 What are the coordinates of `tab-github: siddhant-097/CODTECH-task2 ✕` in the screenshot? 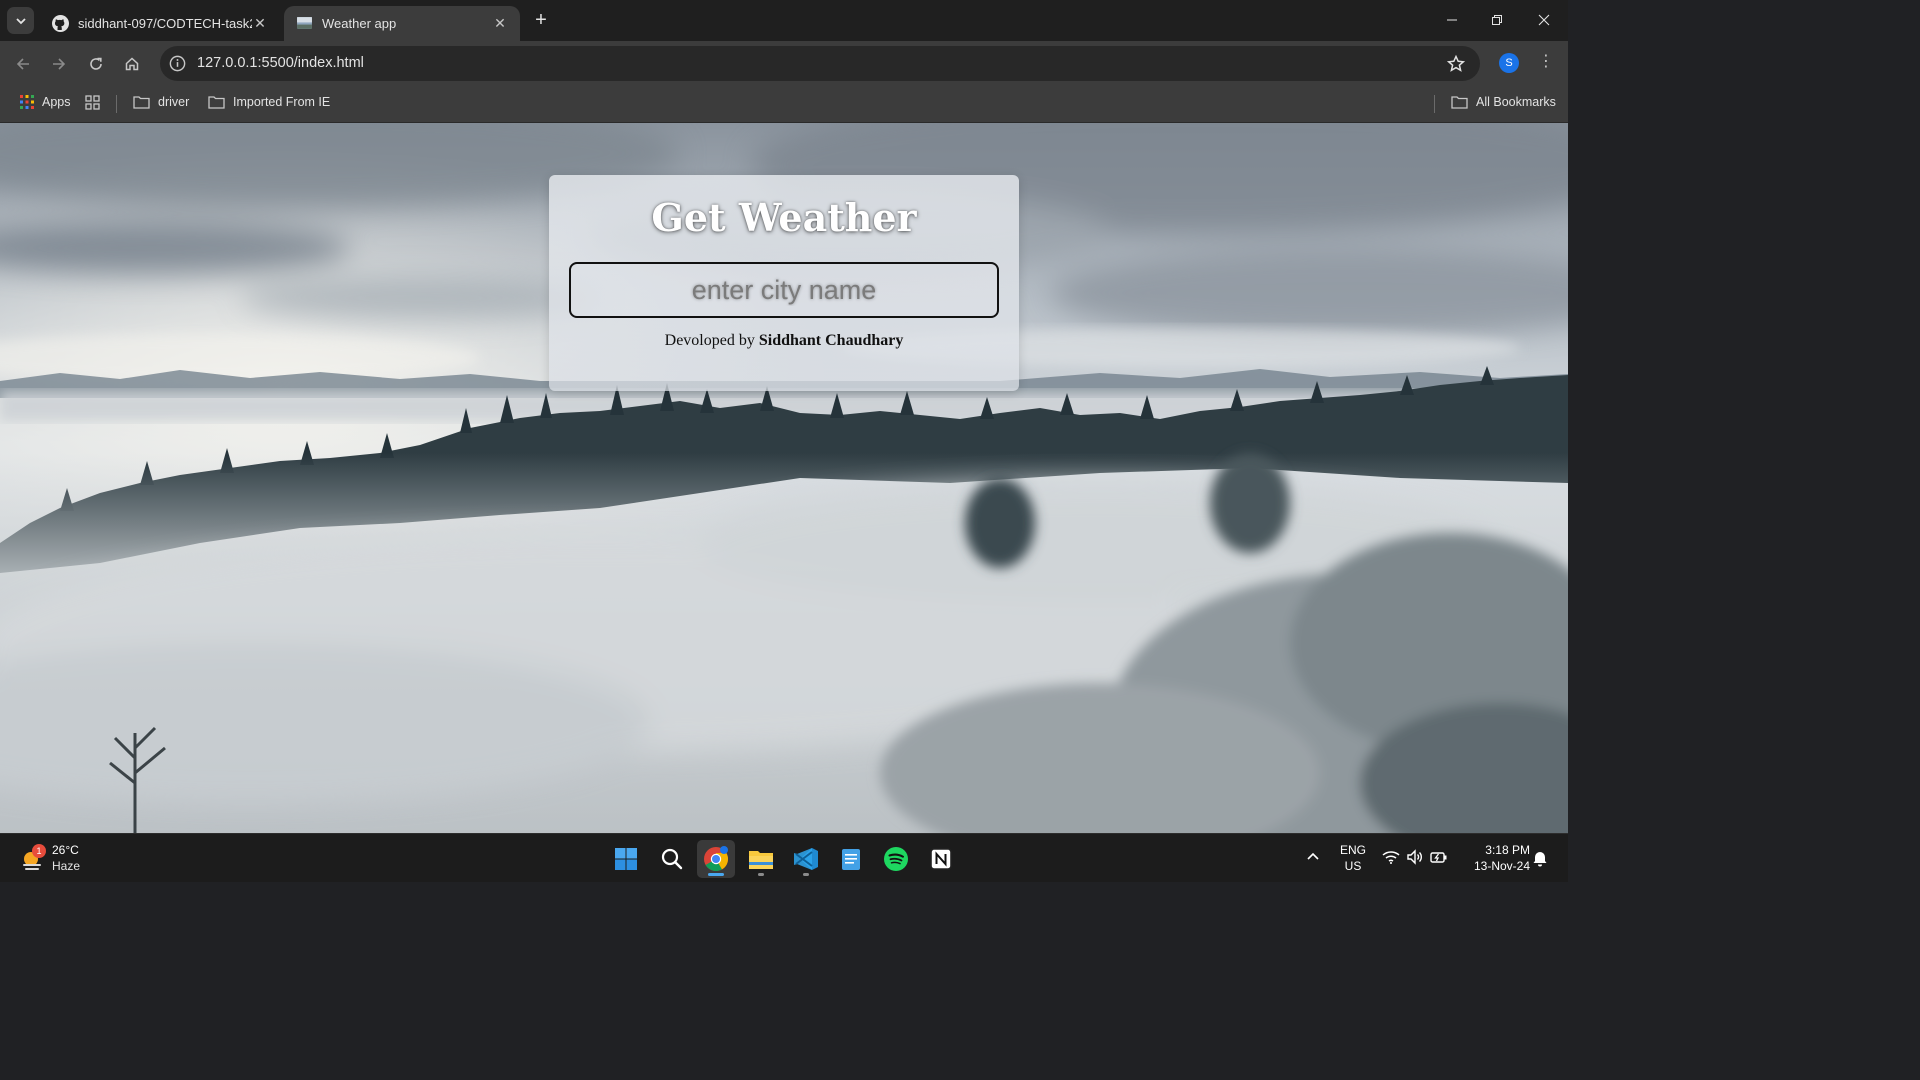 It's located at (160, 23).